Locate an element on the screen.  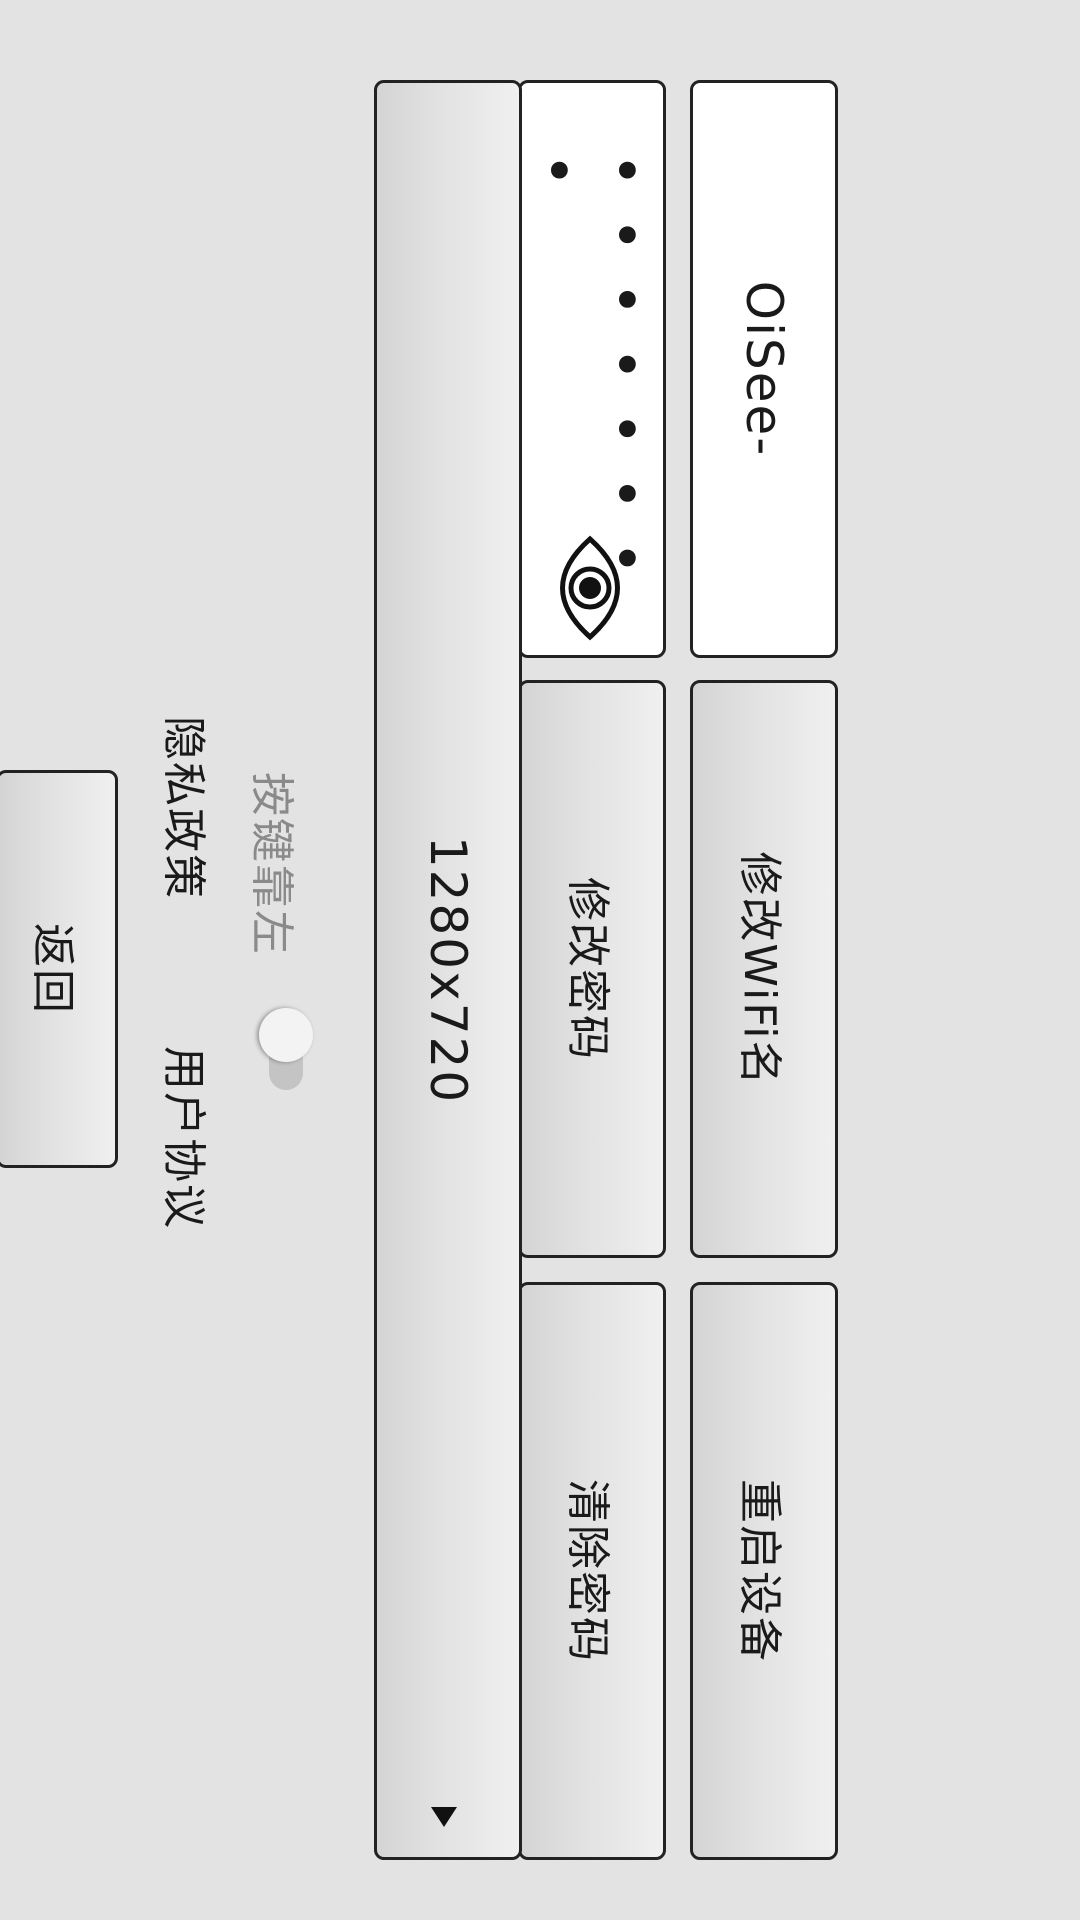
restart-device-label: 重启设备 is located at coordinates (759, 1571).